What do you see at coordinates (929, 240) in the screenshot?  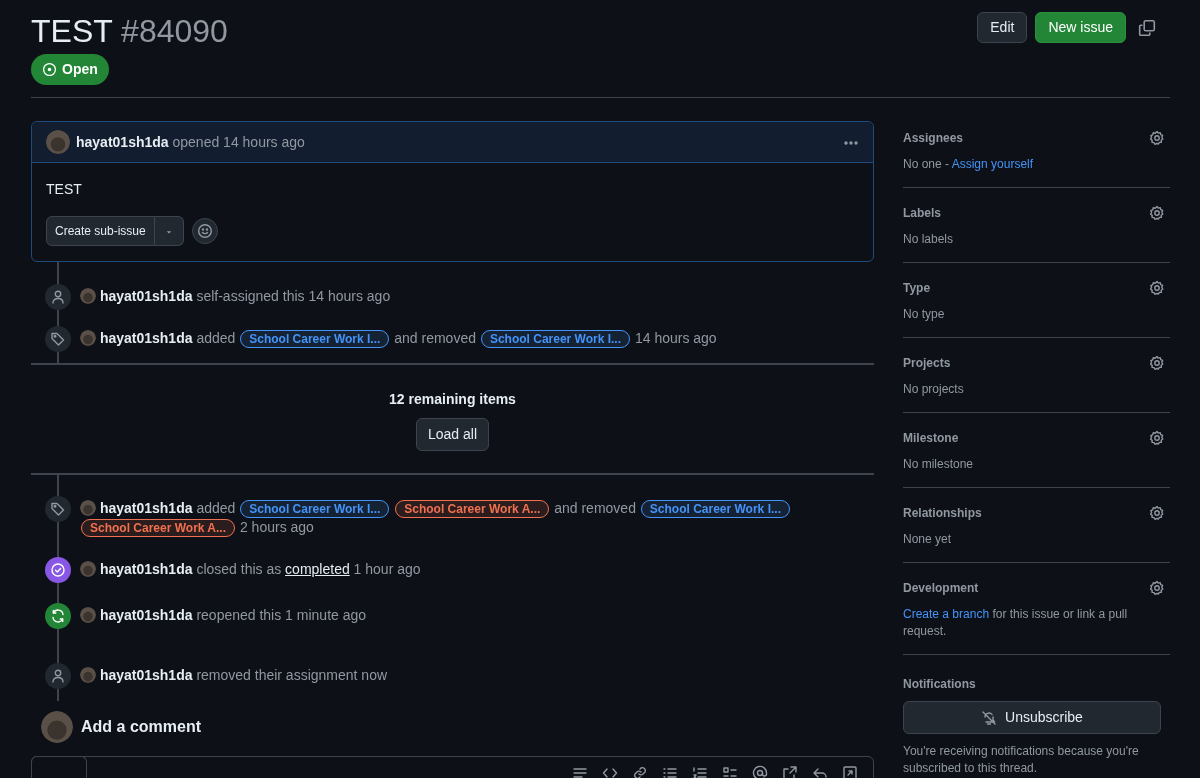 I see `section-value: No labels` at bounding box center [929, 240].